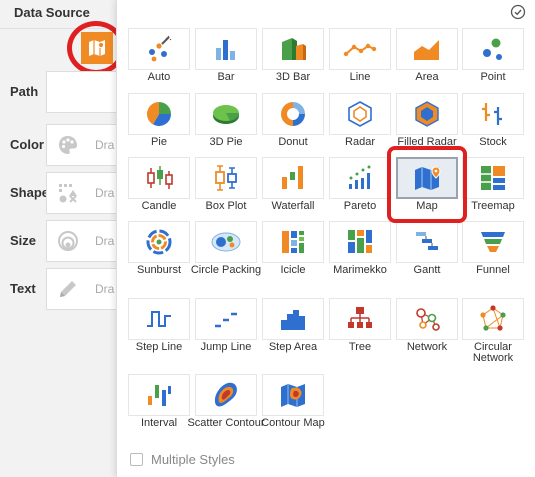  I want to click on chart-type-step-area: Step Area, so click(293, 329).